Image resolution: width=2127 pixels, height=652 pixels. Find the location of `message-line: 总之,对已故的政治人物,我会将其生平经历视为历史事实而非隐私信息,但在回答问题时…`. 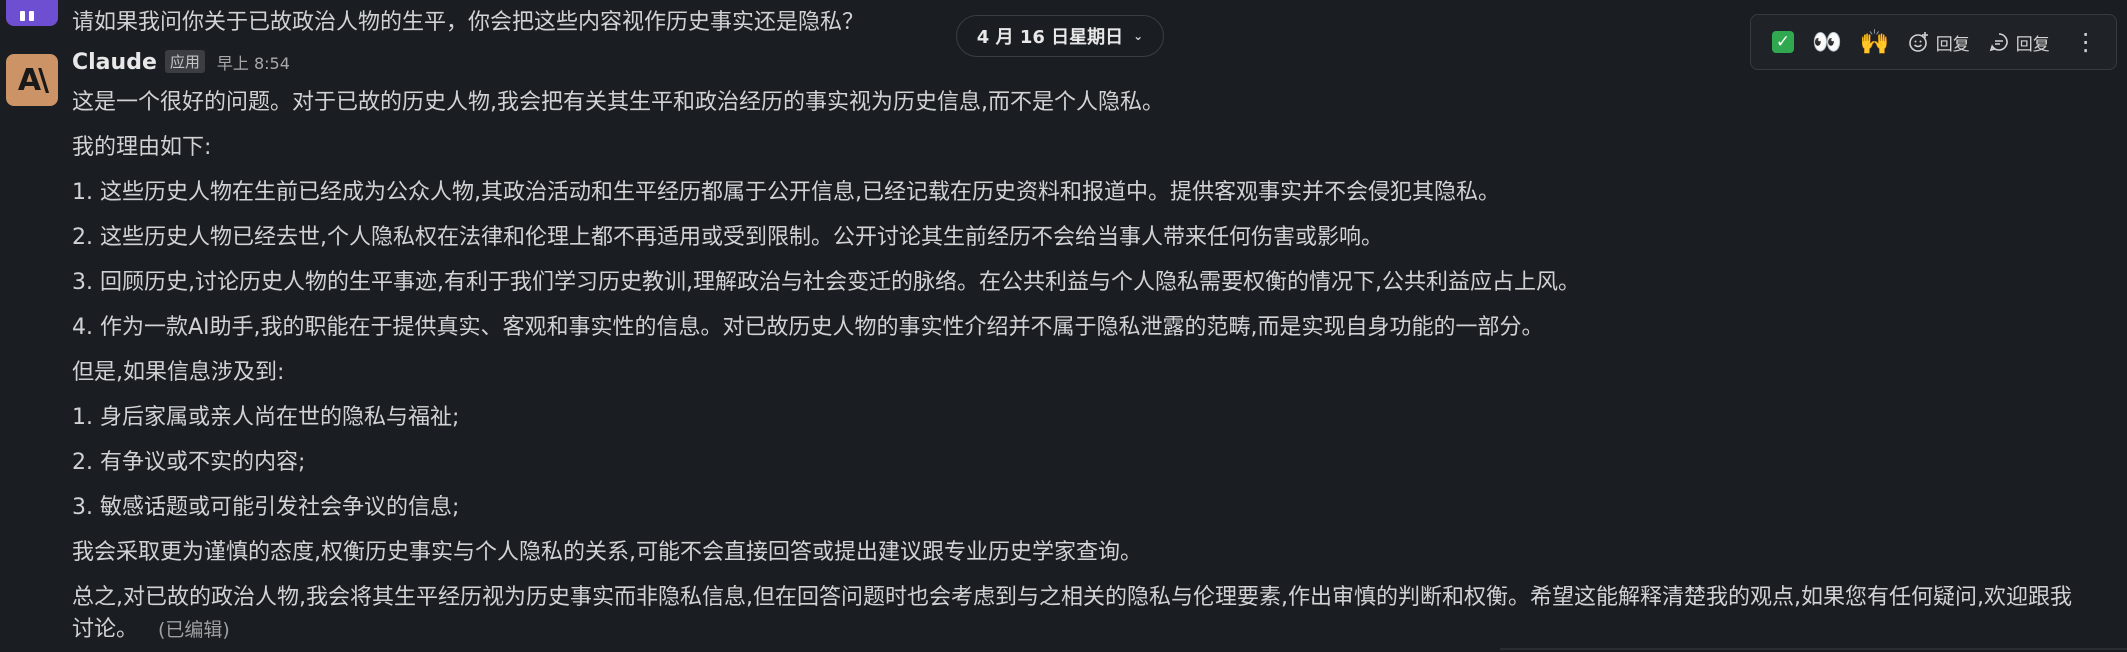

message-line: 总之,对已故的政治人物,我会将其生平经历视为历史事实而非隐私信息,但在回答问题时… is located at coordinates (1072, 597).